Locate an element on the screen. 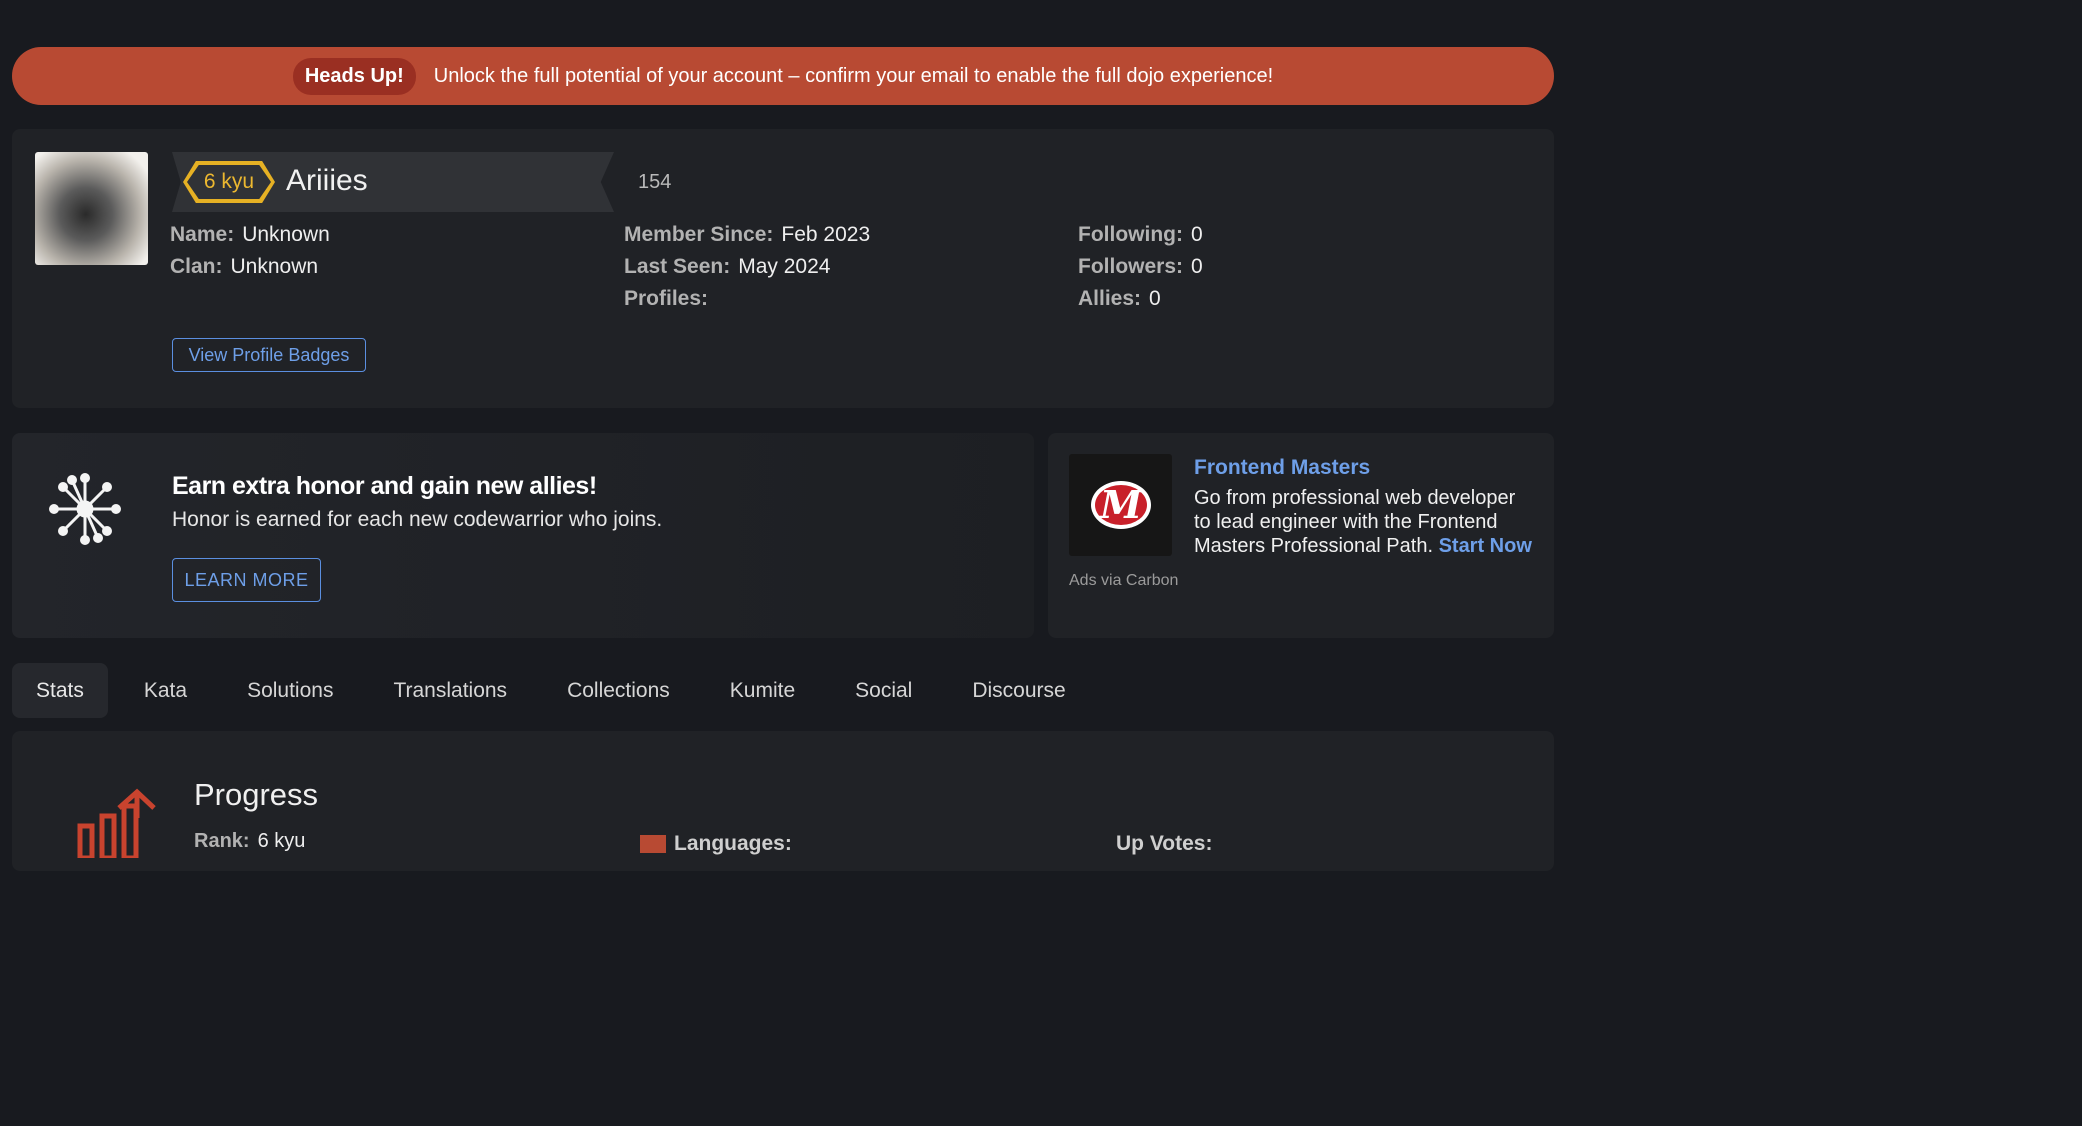 The width and height of the screenshot is (2082, 1126). field-label: Profiles: is located at coordinates (666, 298).